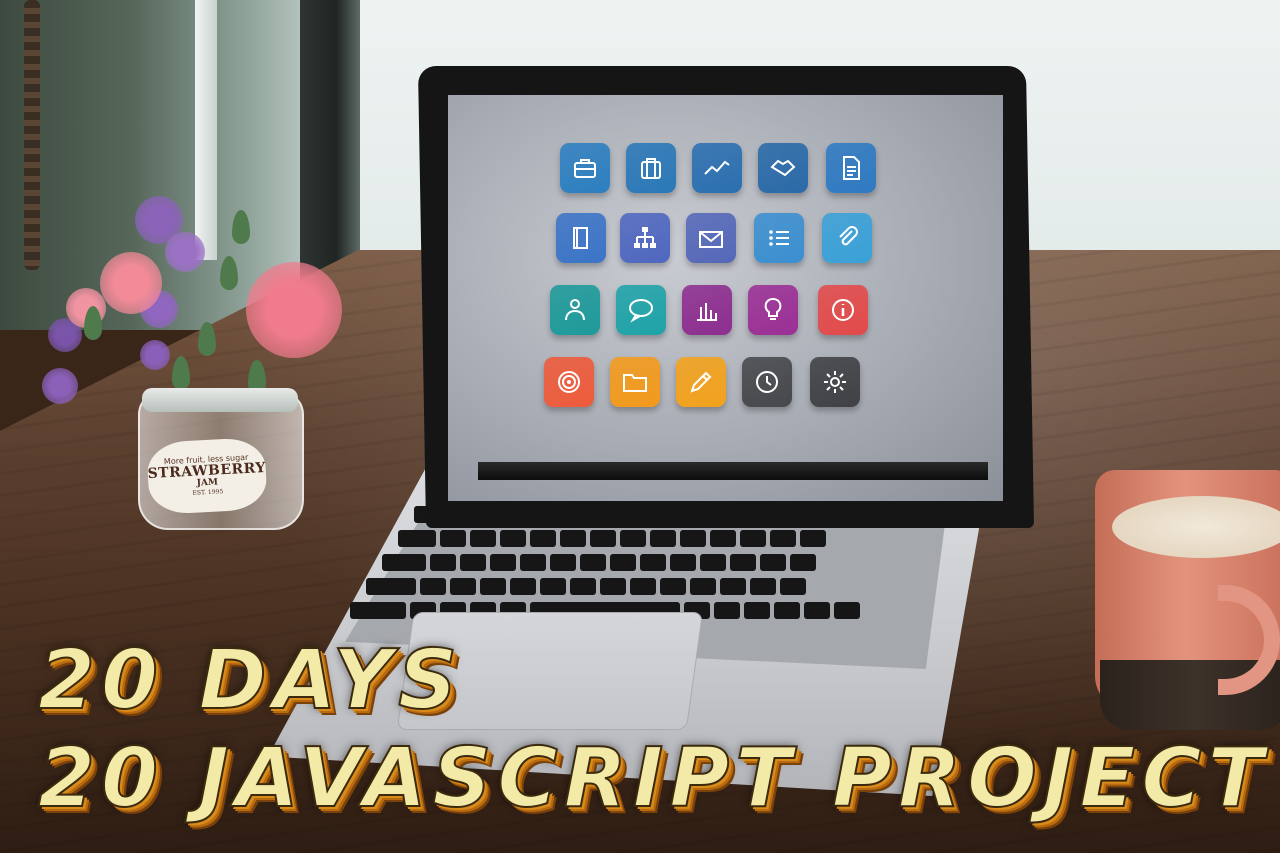 The height and width of the screenshot is (853, 1280). I want to click on gear-app-tile, so click(835, 382).